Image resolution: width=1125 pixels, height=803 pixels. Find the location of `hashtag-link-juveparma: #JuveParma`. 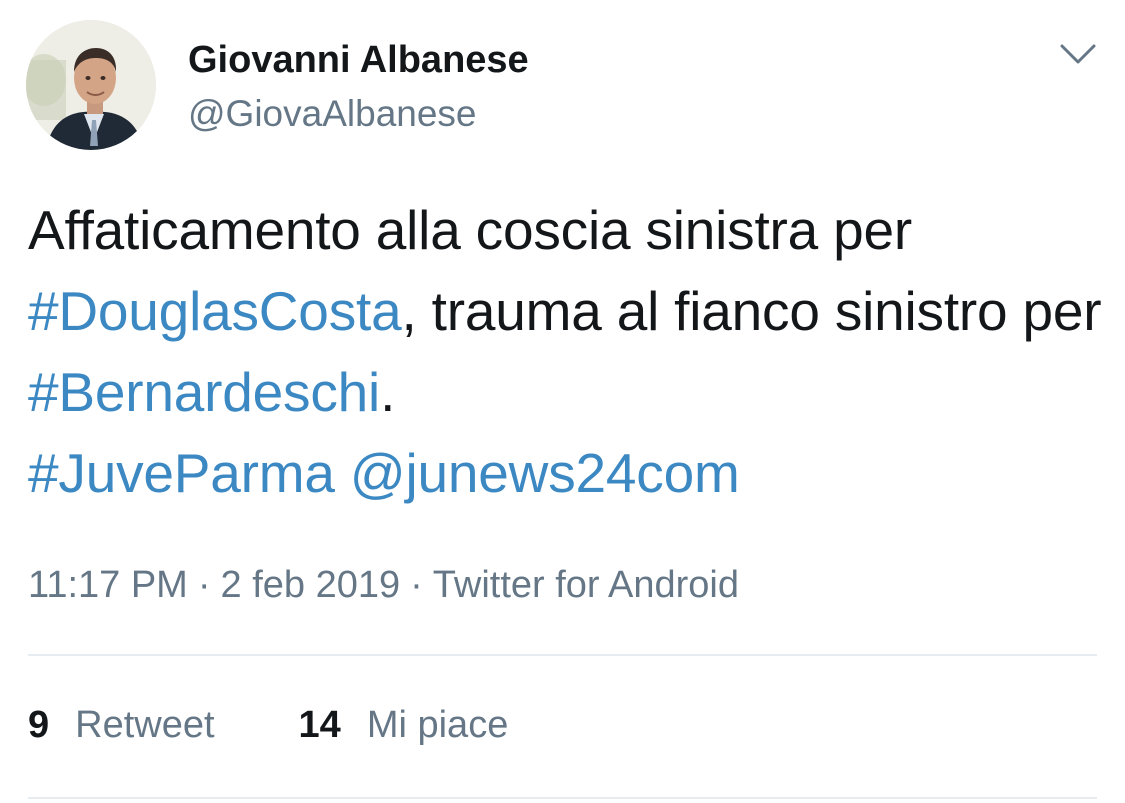

hashtag-link-juveparma: #JuveParma is located at coordinates (181, 473).